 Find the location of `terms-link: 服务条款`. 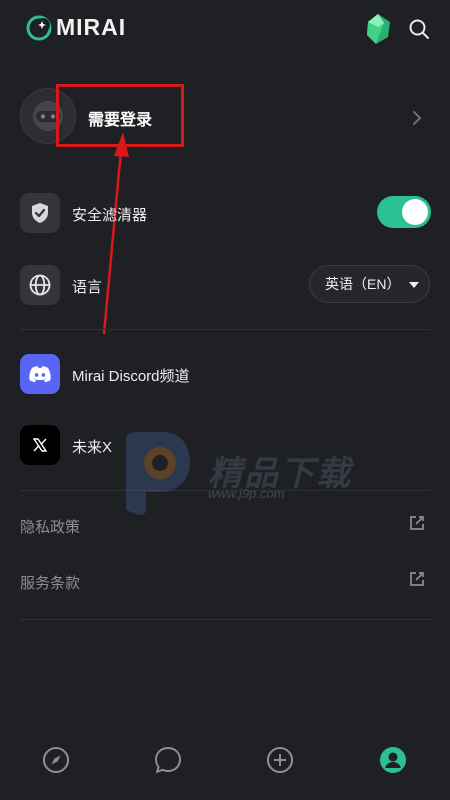

terms-link: 服务条款 is located at coordinates (50, 582).